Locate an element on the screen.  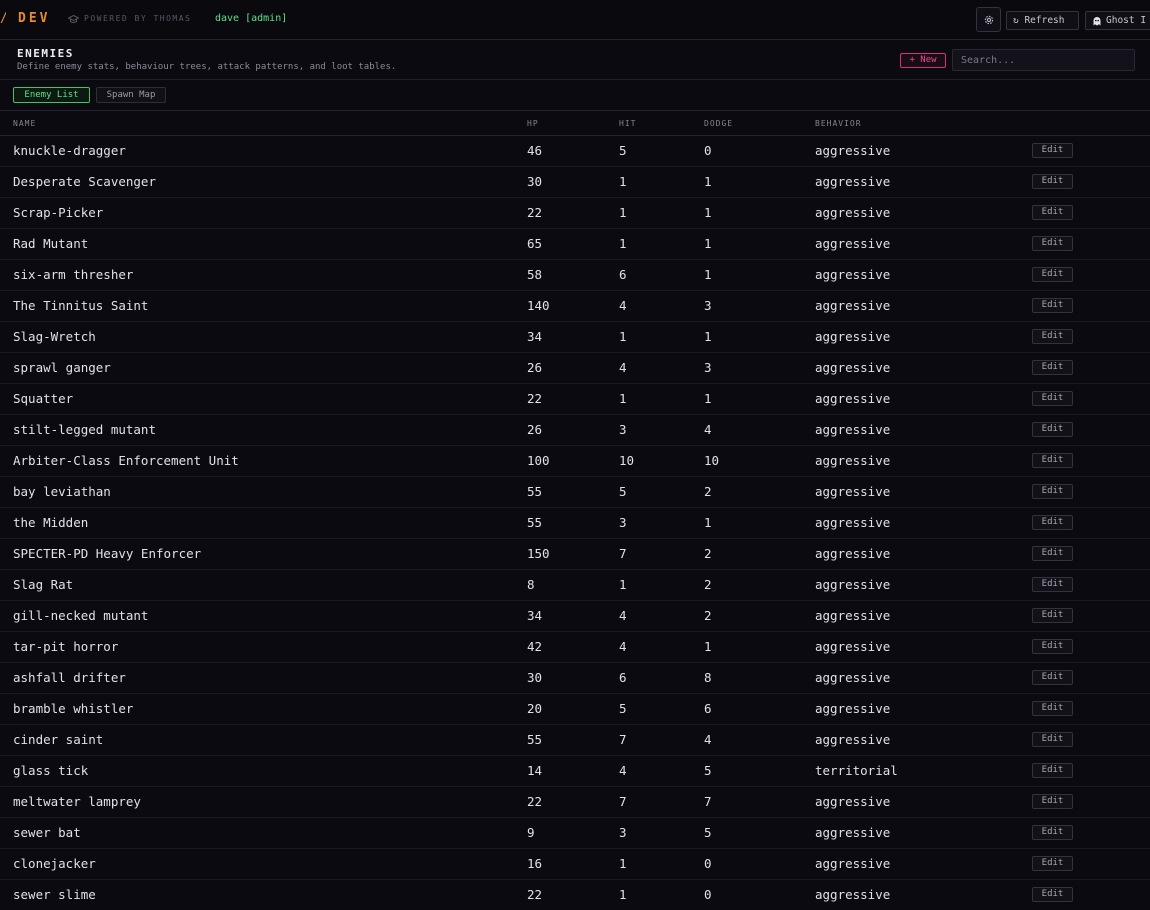
table-row: Squatter 22 1 1 aggressive Edit is located at coordinates (575, 399).